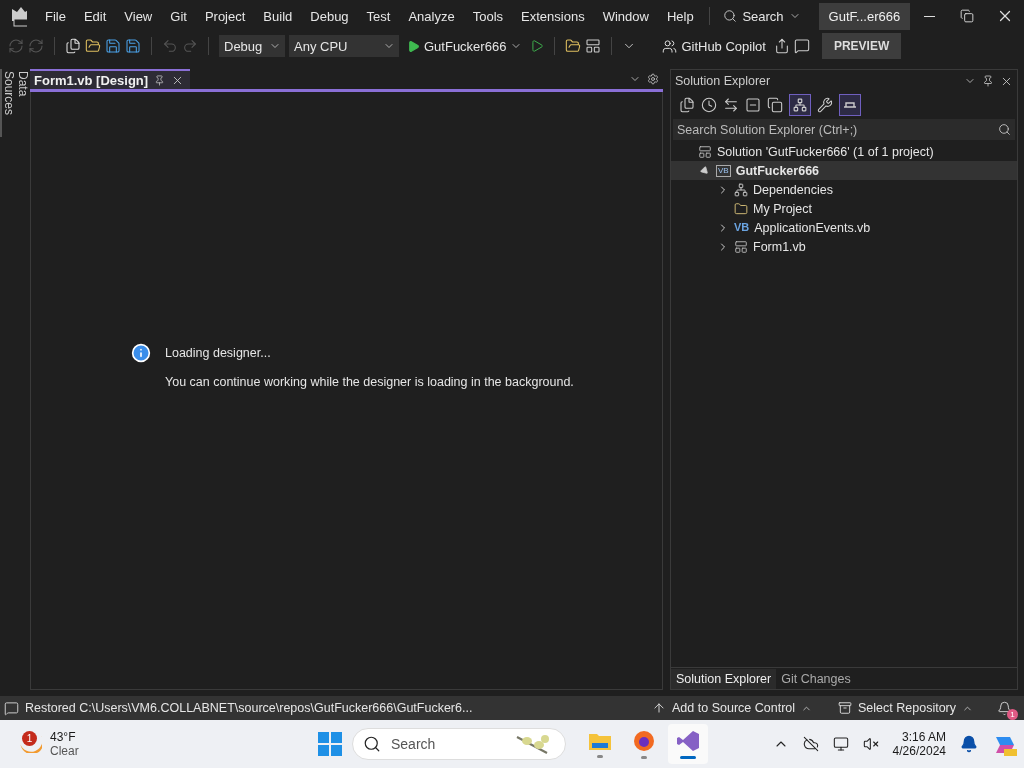 The width and height of the screenshot is (1024, 768). I want to click on preview-icon, so click(850, 104).